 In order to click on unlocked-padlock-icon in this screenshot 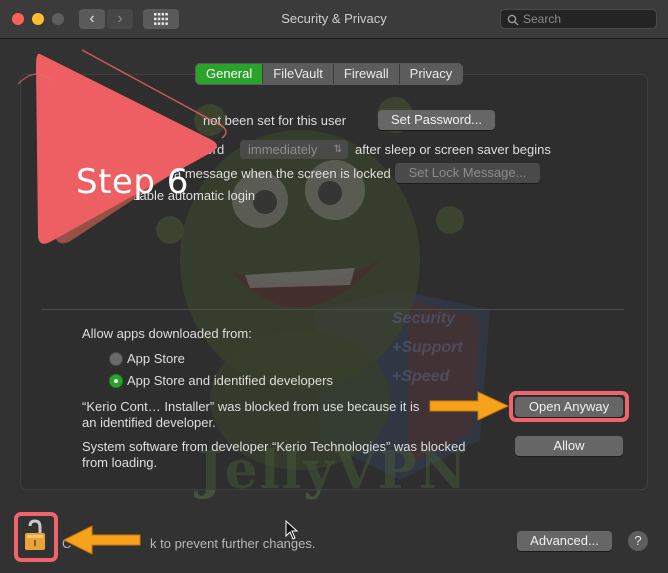, I will do `click(36, 536)`.